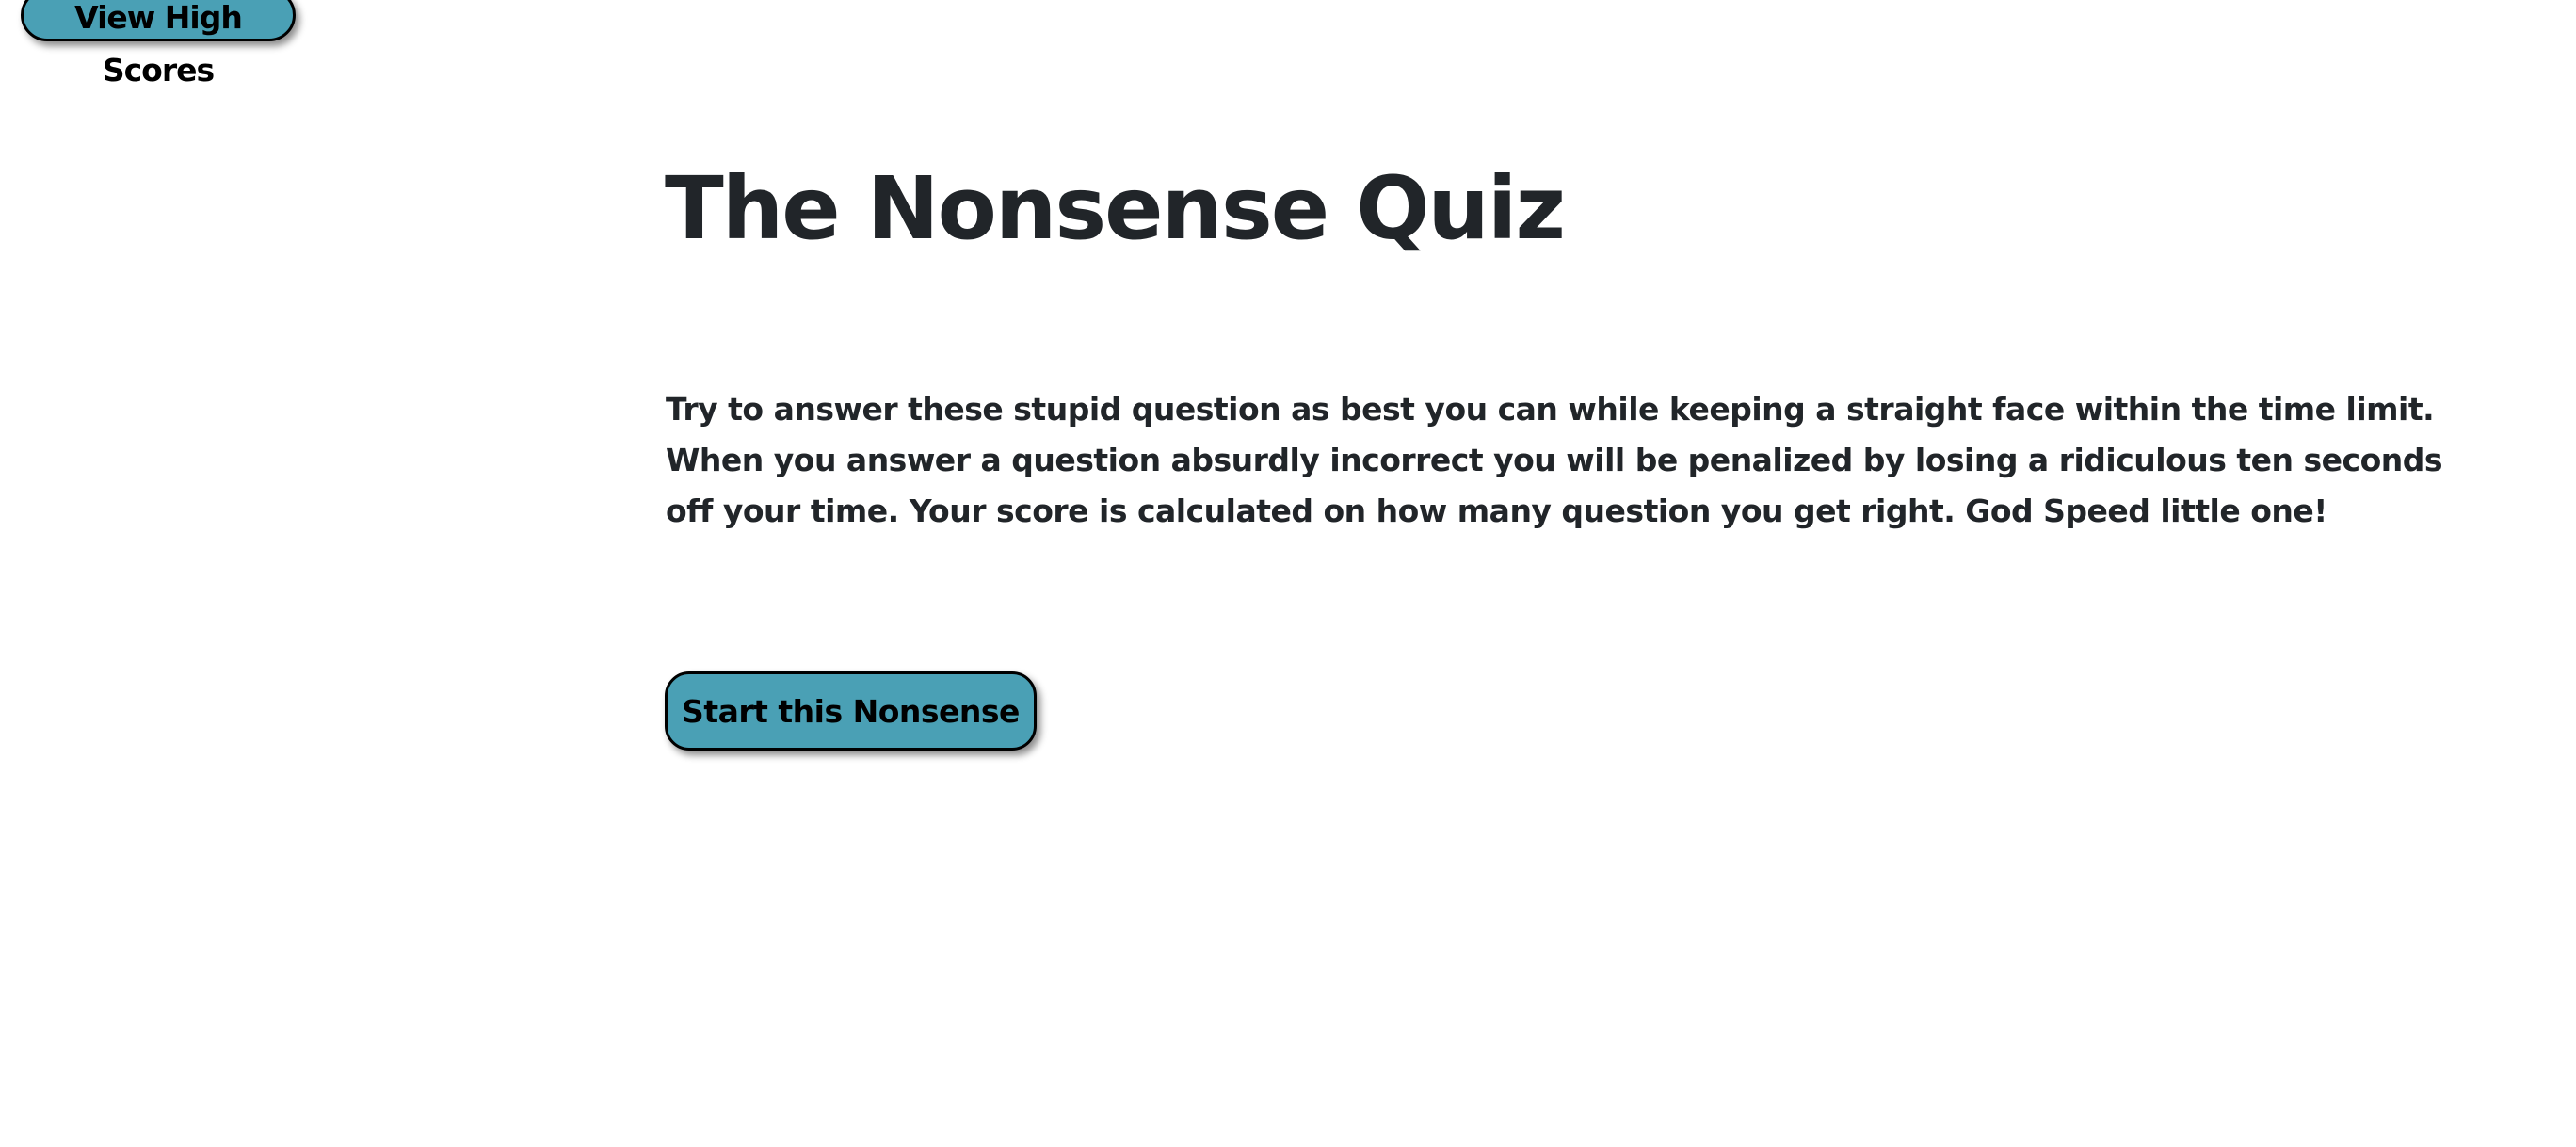 The width and height of the screenshot is (2576, 1147). Describe the element at coordinates (1115, 209) in the screenshot. I see `page-title: The Nonsense Quiz` at that location.